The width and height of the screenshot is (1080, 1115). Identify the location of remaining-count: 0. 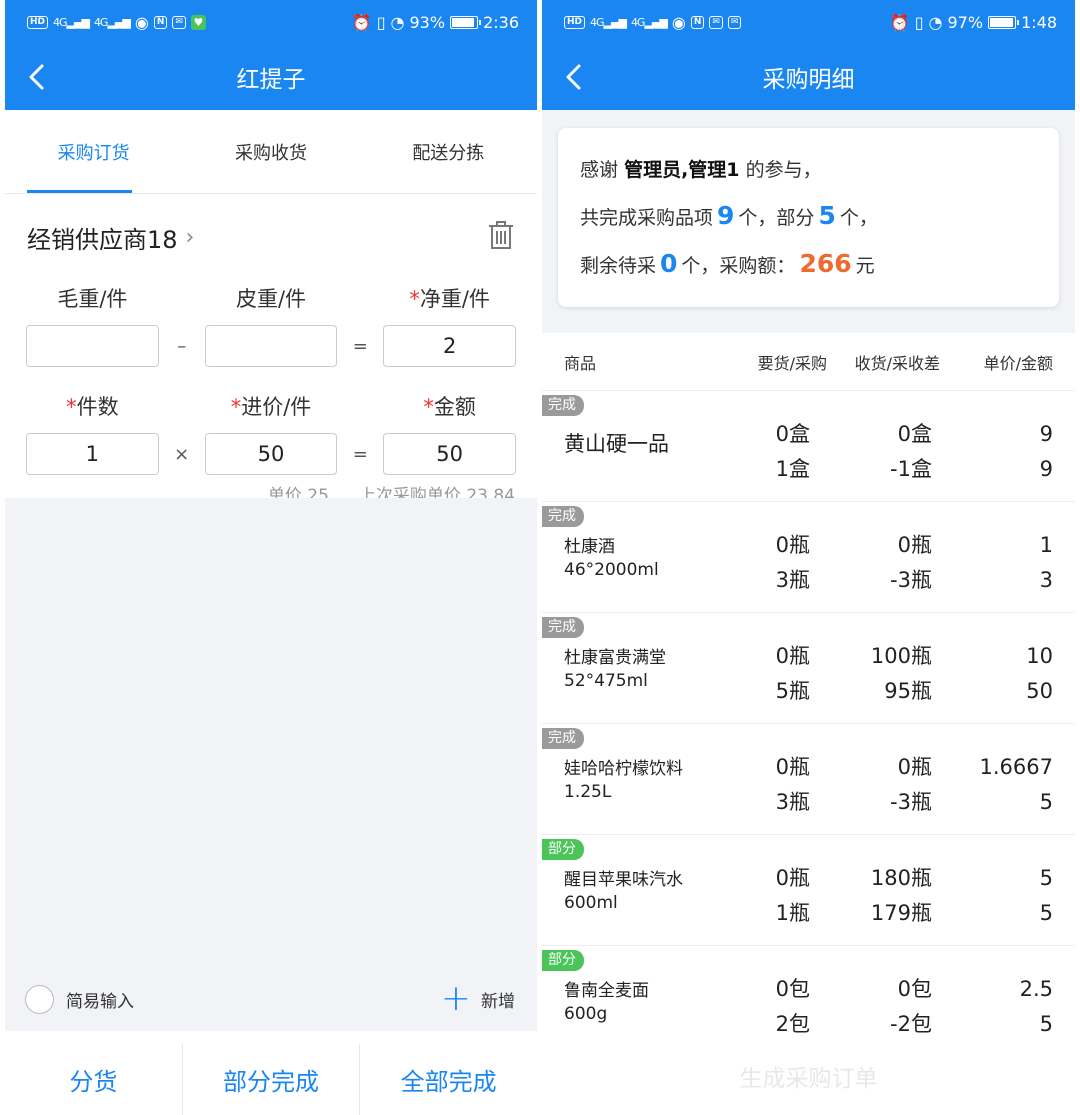
(669, 263).